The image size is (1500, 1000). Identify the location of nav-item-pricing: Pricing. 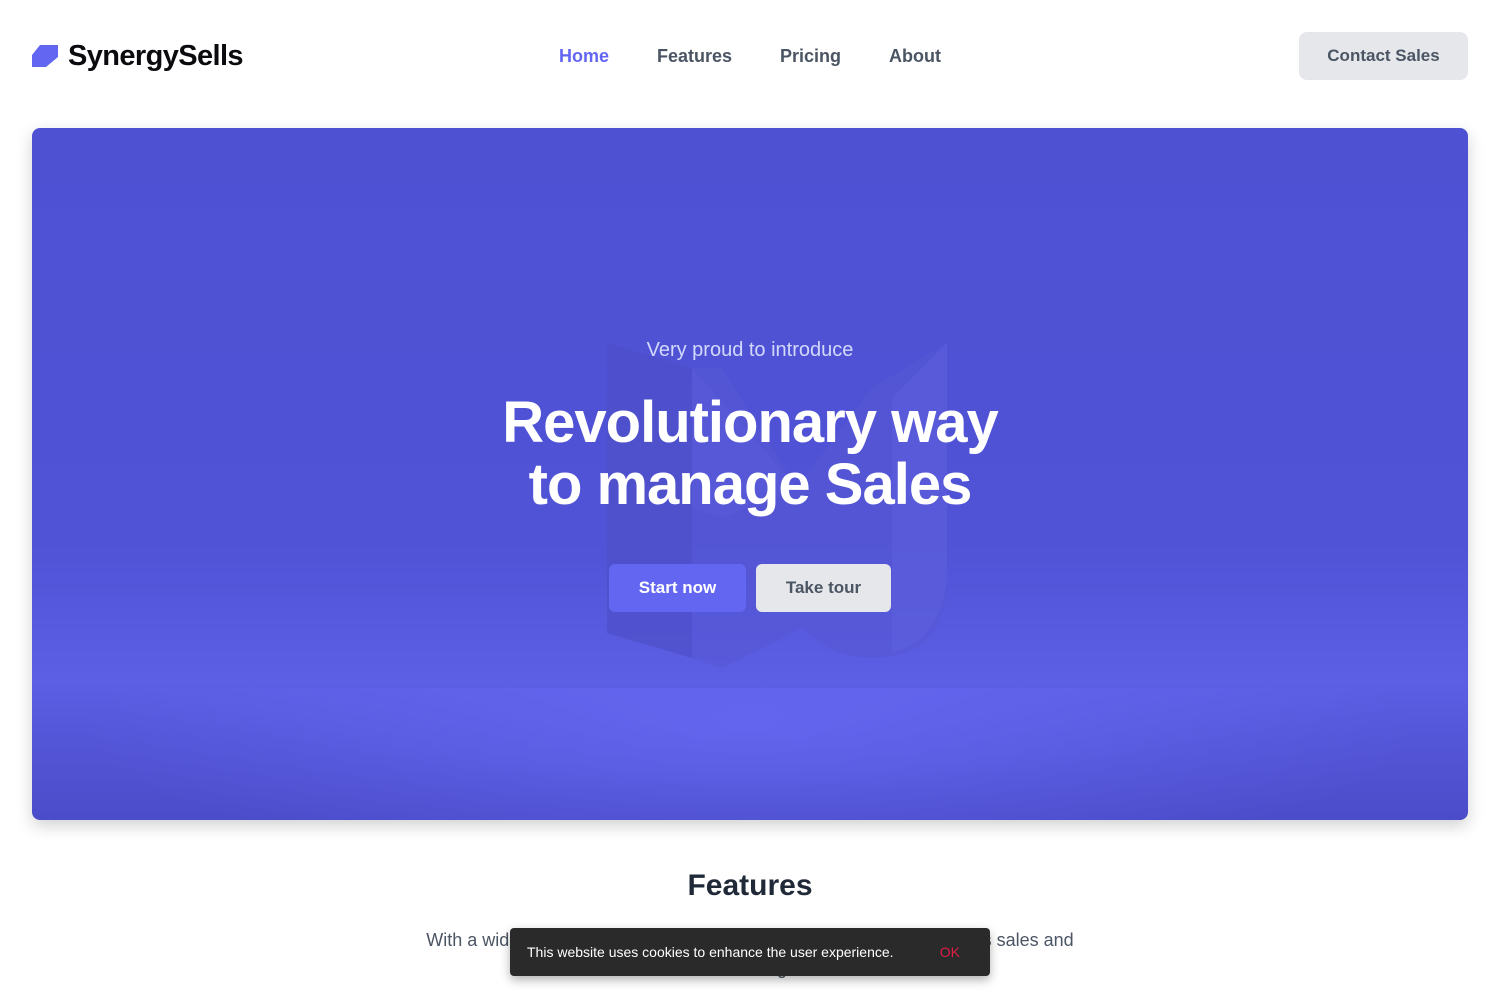
(810, 56).